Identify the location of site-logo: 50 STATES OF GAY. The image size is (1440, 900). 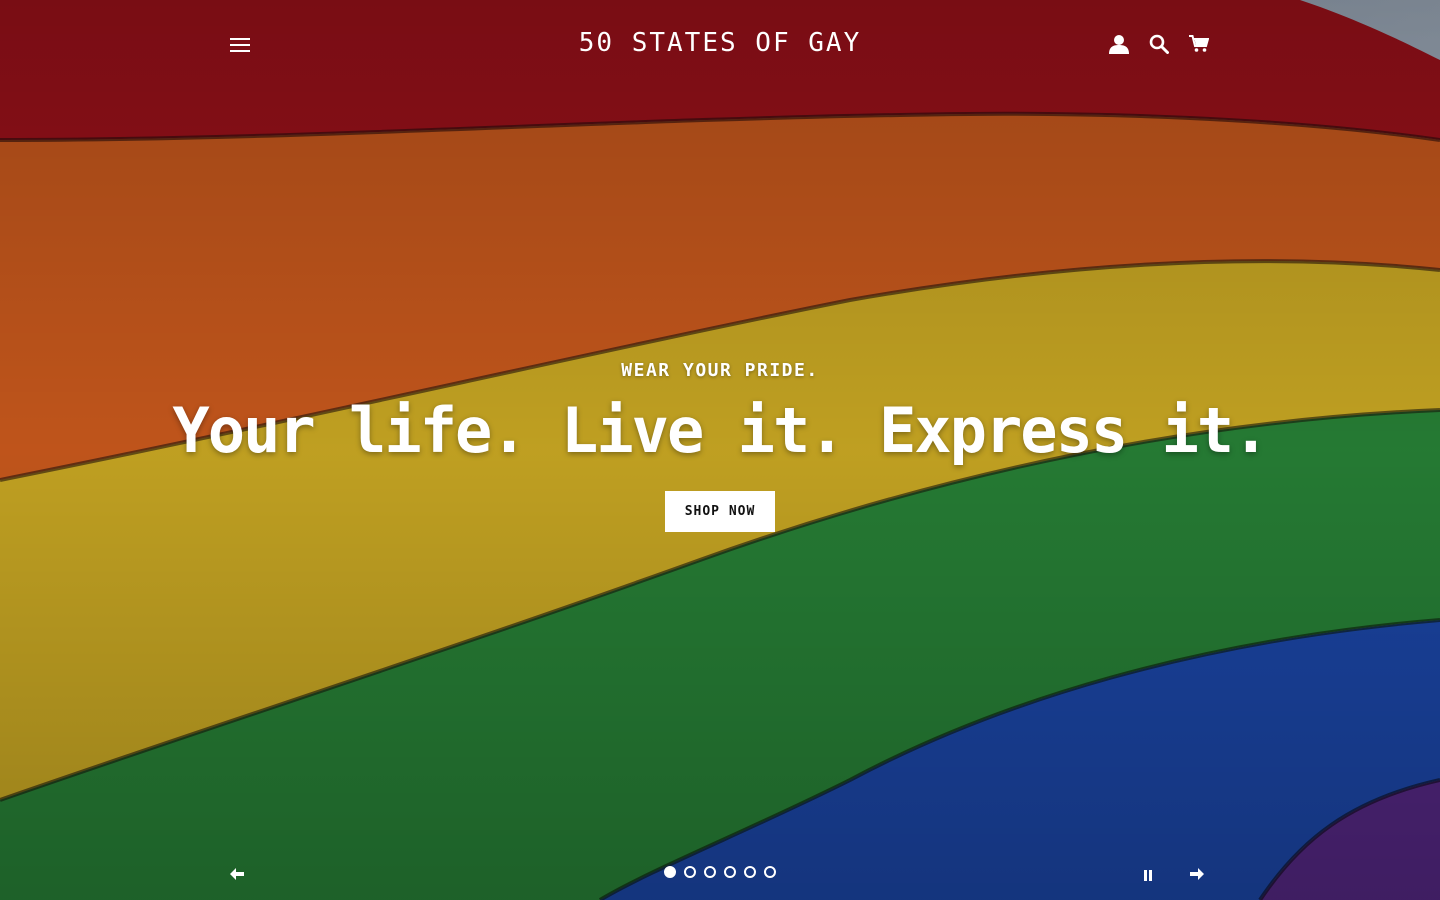
(720, 43).